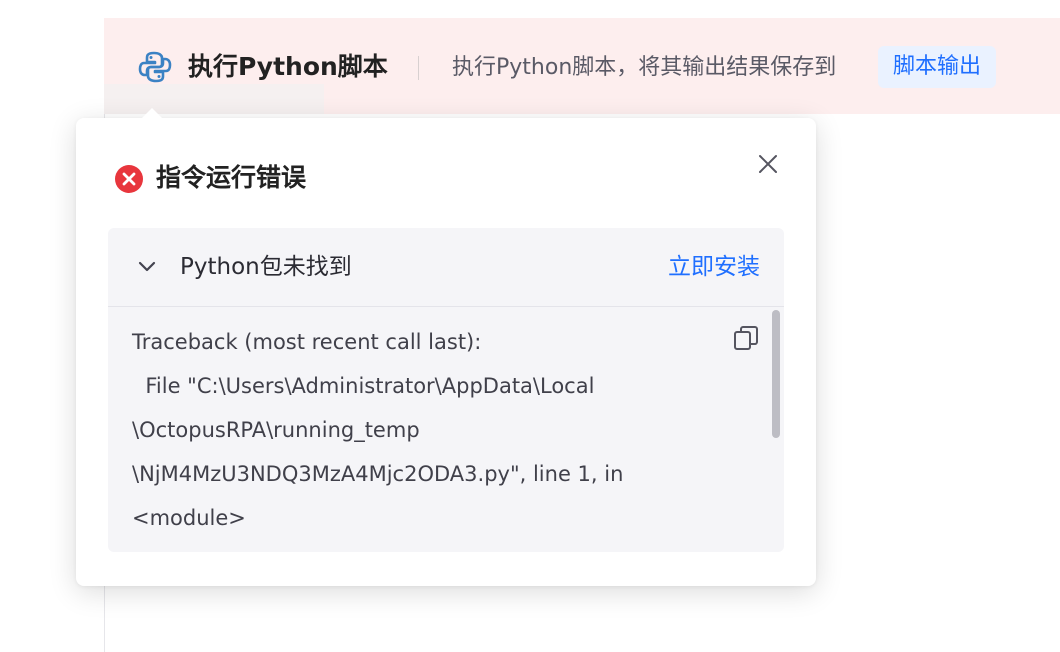 This screenshot has height=652, width=1060. Describe the element at coordinates (155, 67) in the screenshot. I see `python-icon` at that location.